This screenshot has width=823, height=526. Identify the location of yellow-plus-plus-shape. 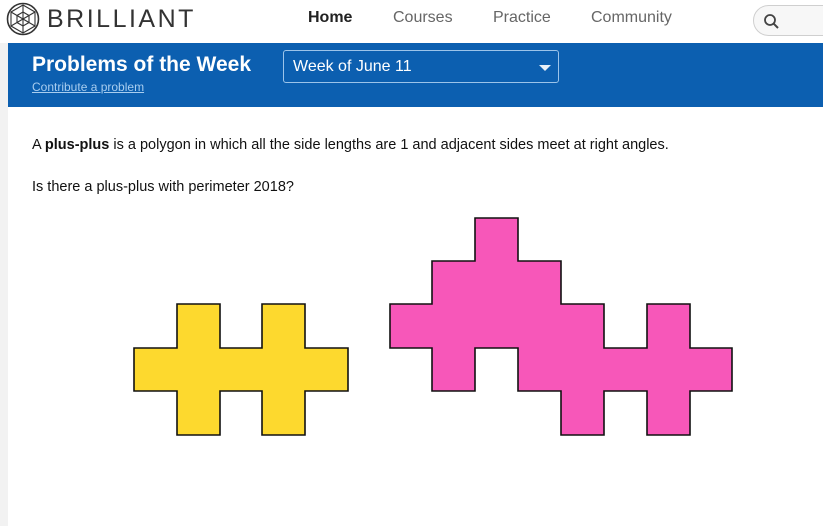
(241, 369).